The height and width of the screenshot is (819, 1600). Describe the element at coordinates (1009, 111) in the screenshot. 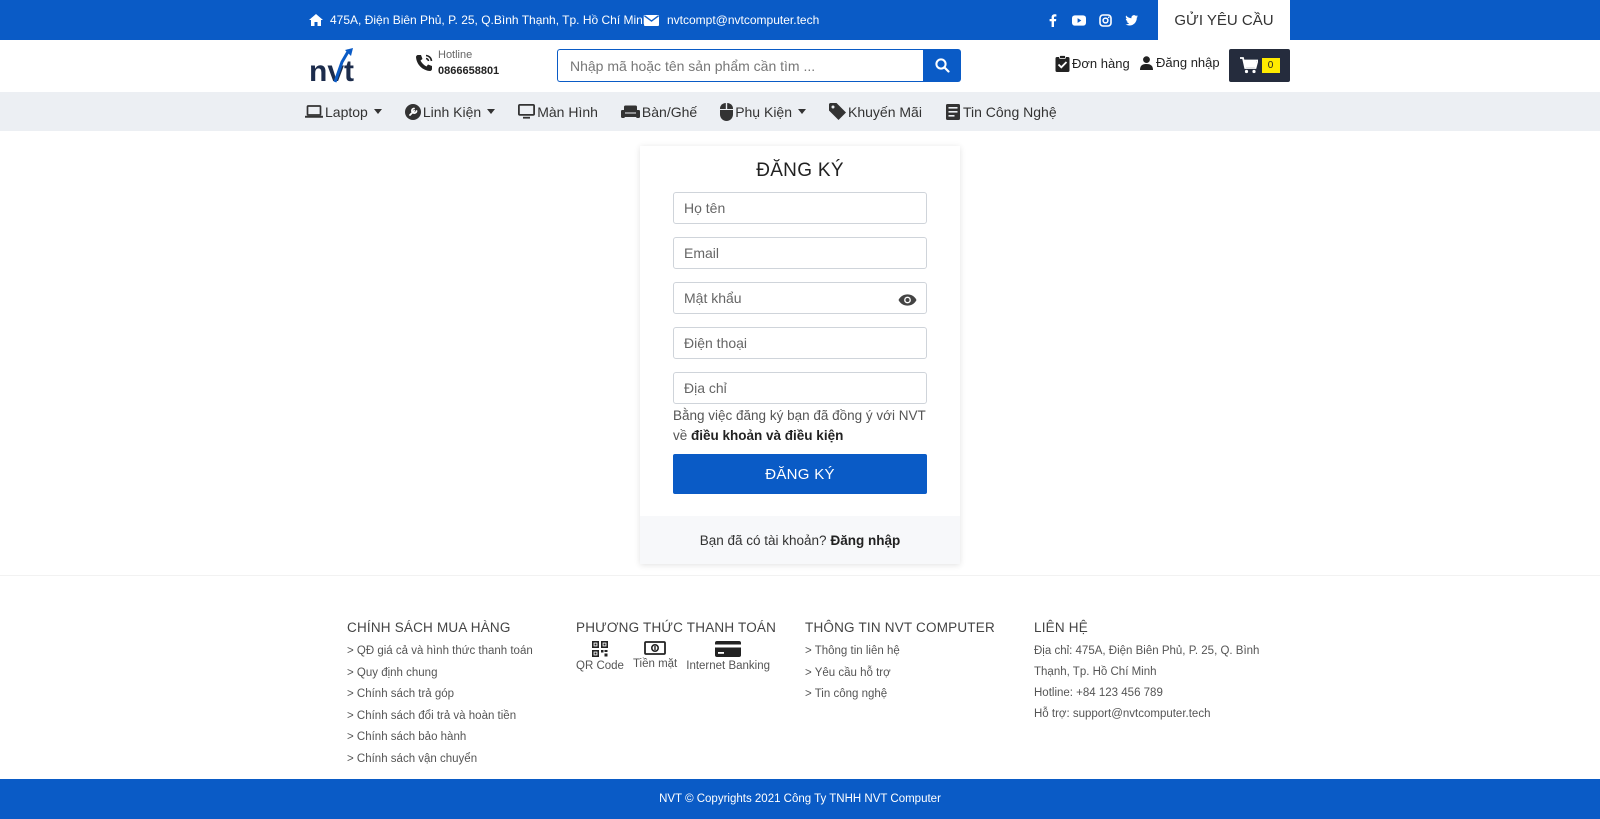

I see `nav-label: Tin Công Nghệ` at that location.